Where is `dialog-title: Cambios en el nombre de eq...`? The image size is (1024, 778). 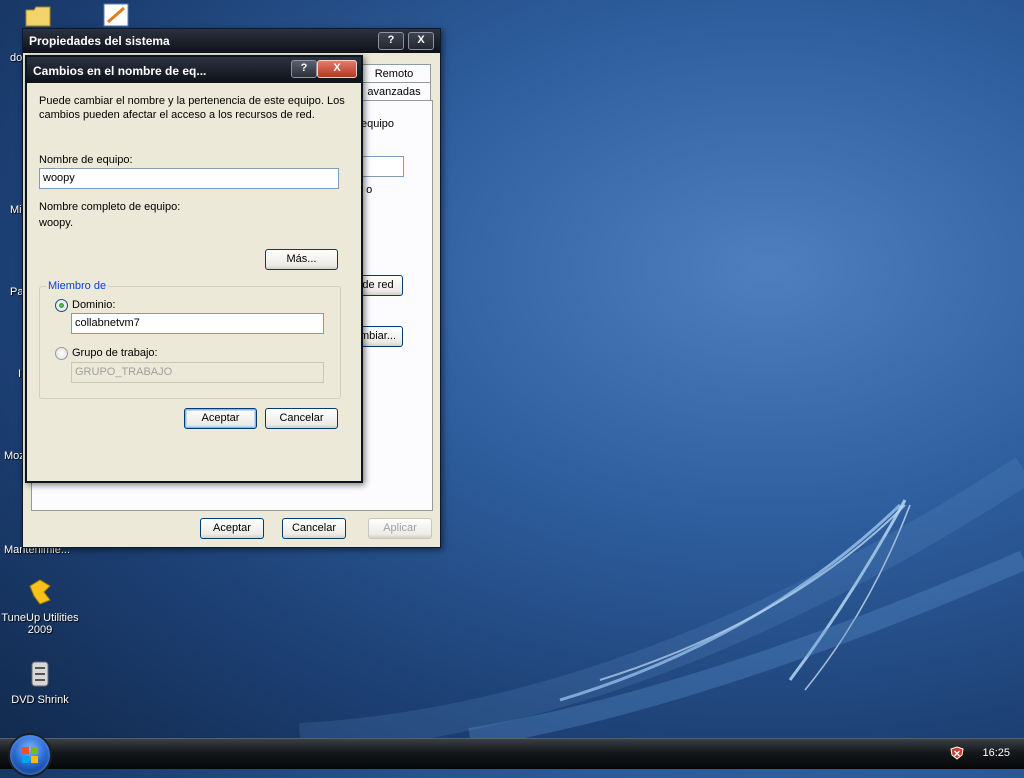 dialog-title: Cambios en el nombre de eq... is located at coordinates (120, 71).